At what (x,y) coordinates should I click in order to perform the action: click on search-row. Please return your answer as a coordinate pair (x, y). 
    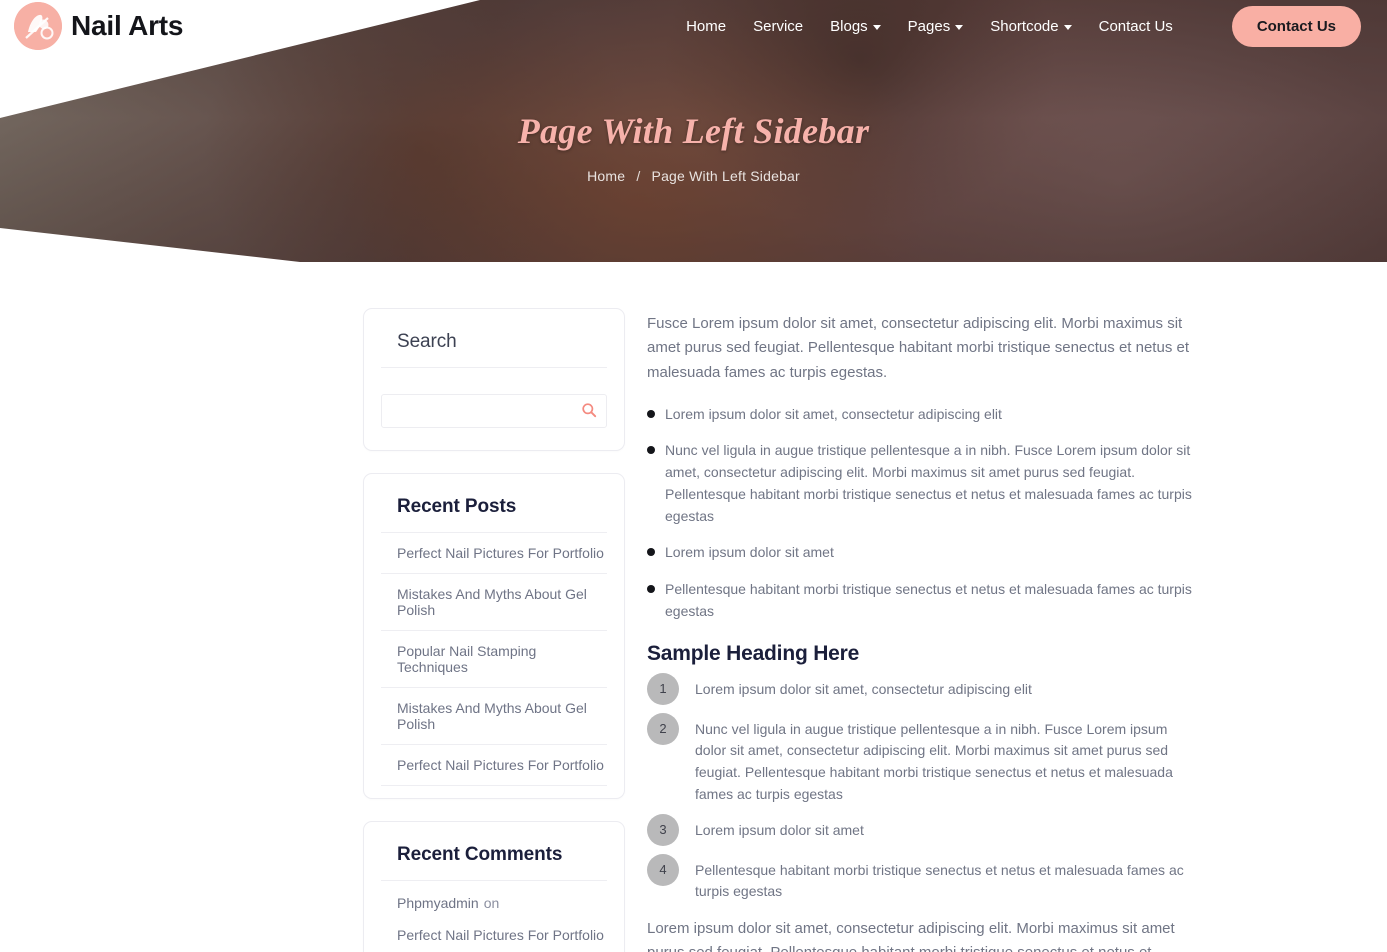
    Looking at the image, I should click on (494, 411).